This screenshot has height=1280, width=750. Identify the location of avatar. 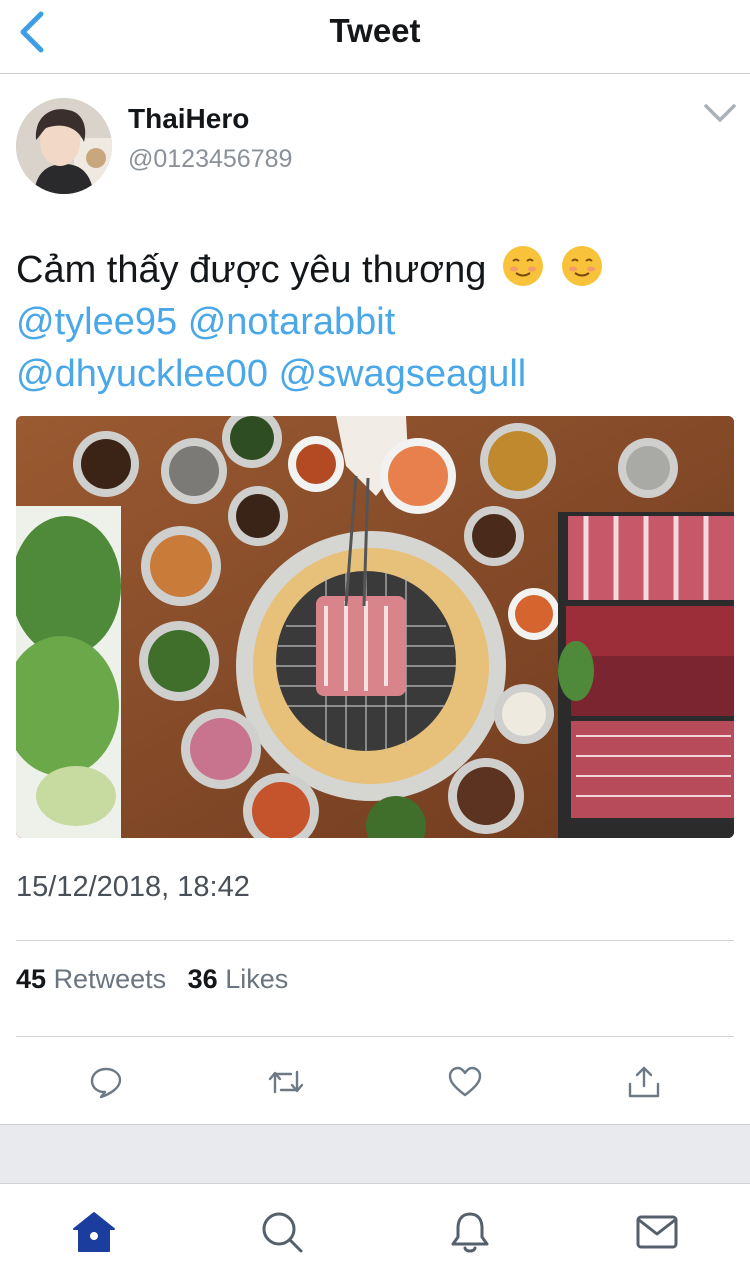
(64, 146).